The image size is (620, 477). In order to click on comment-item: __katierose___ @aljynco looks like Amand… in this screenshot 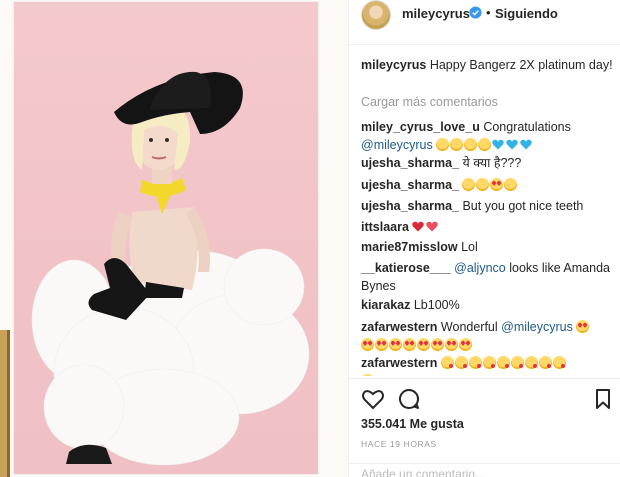, I will do `click(488, 277)`.